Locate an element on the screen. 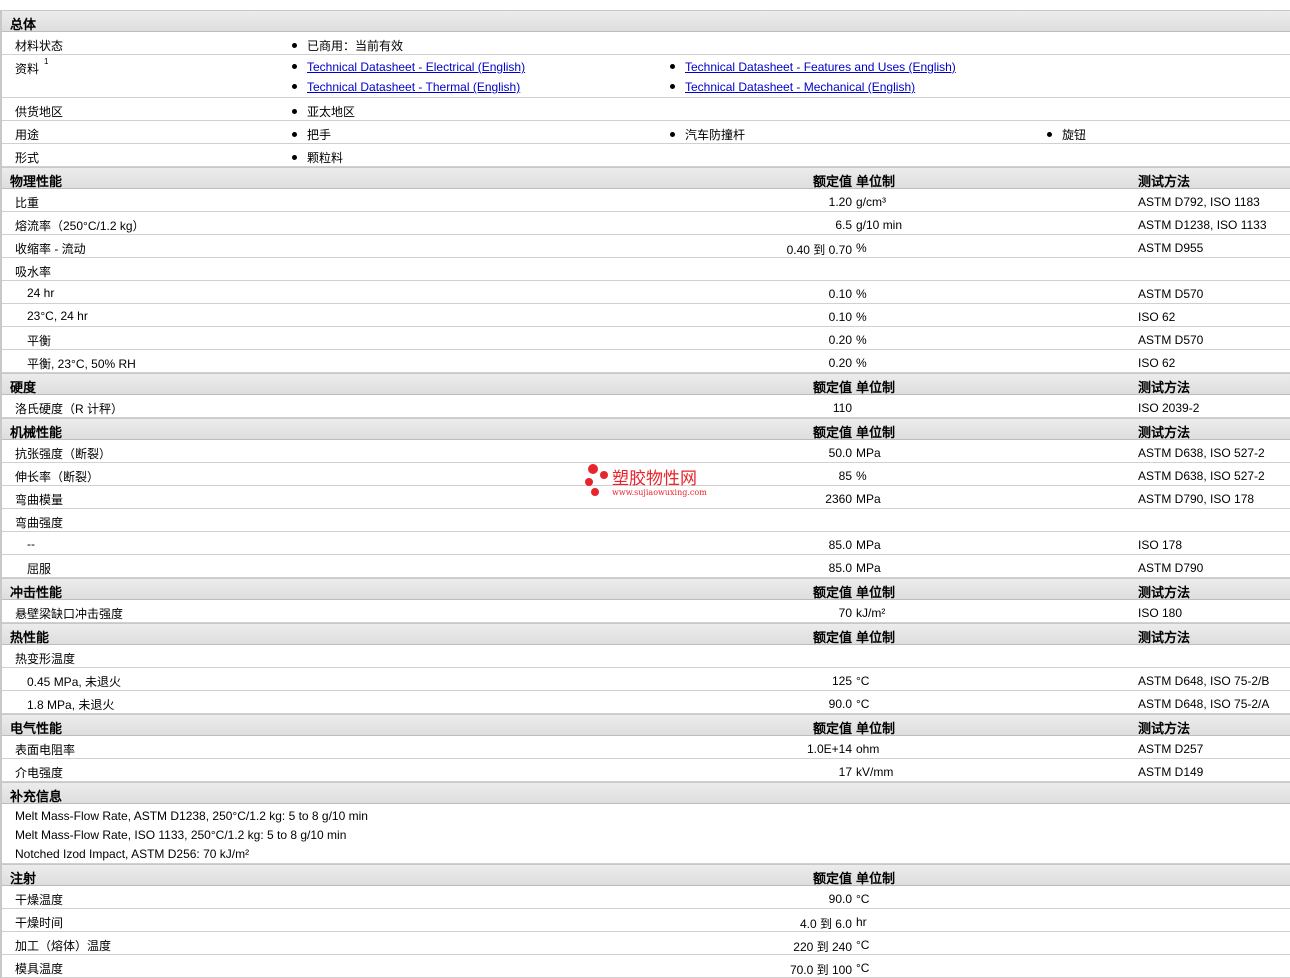 The width and height of the screenshot is (1290, 978). test-method: ASTM D790 is located at coordinates (1171, 568).